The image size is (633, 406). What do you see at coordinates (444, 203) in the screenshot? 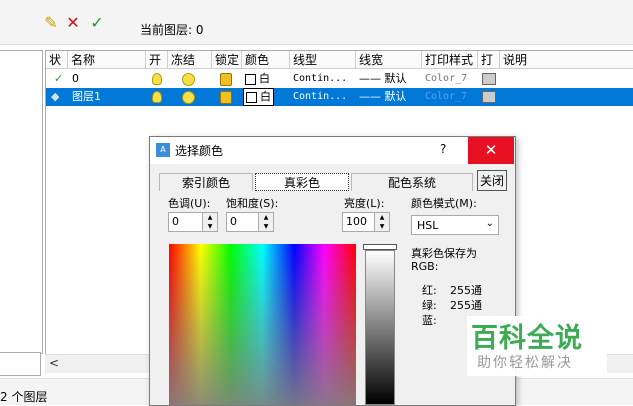
I see `colormode-label: 颜色模式(M):` at bounding box center [444, 203].